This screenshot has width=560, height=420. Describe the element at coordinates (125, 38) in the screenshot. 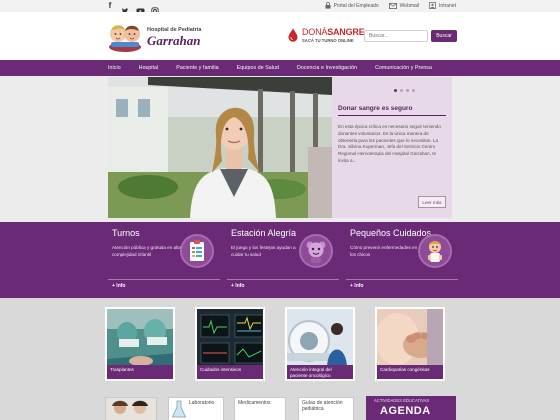

I see `kids-logo-icon` at that location.